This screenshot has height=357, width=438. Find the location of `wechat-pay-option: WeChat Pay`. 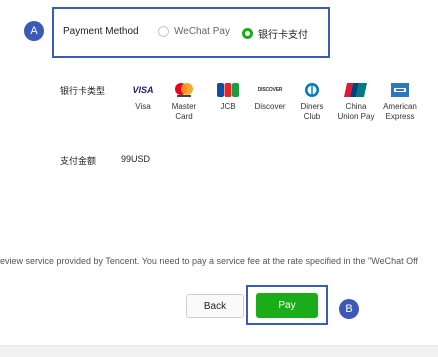

wechat-pay-option: WeChat Pay is located at coordinates (194, 31).